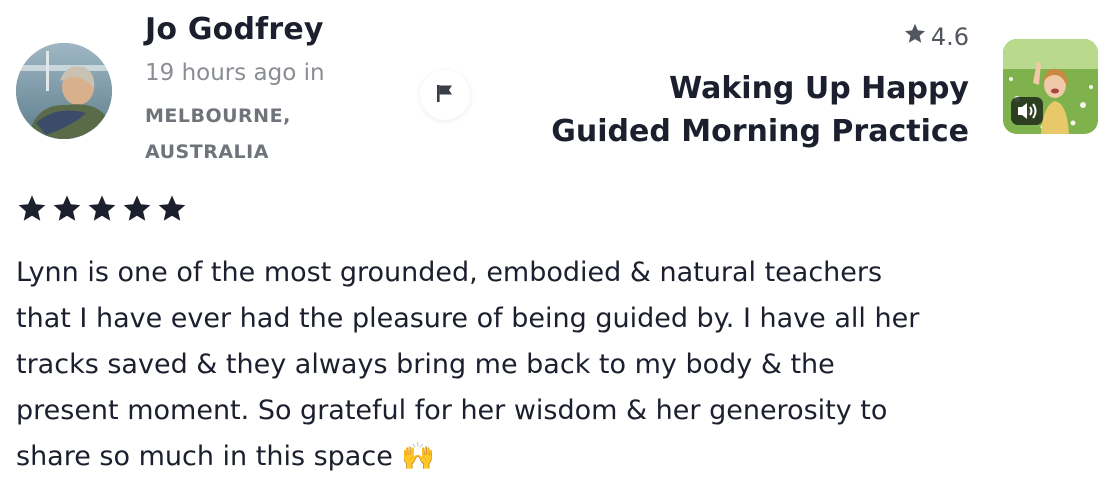  I want to click on track-rating: 4.6, so click(936, 37).